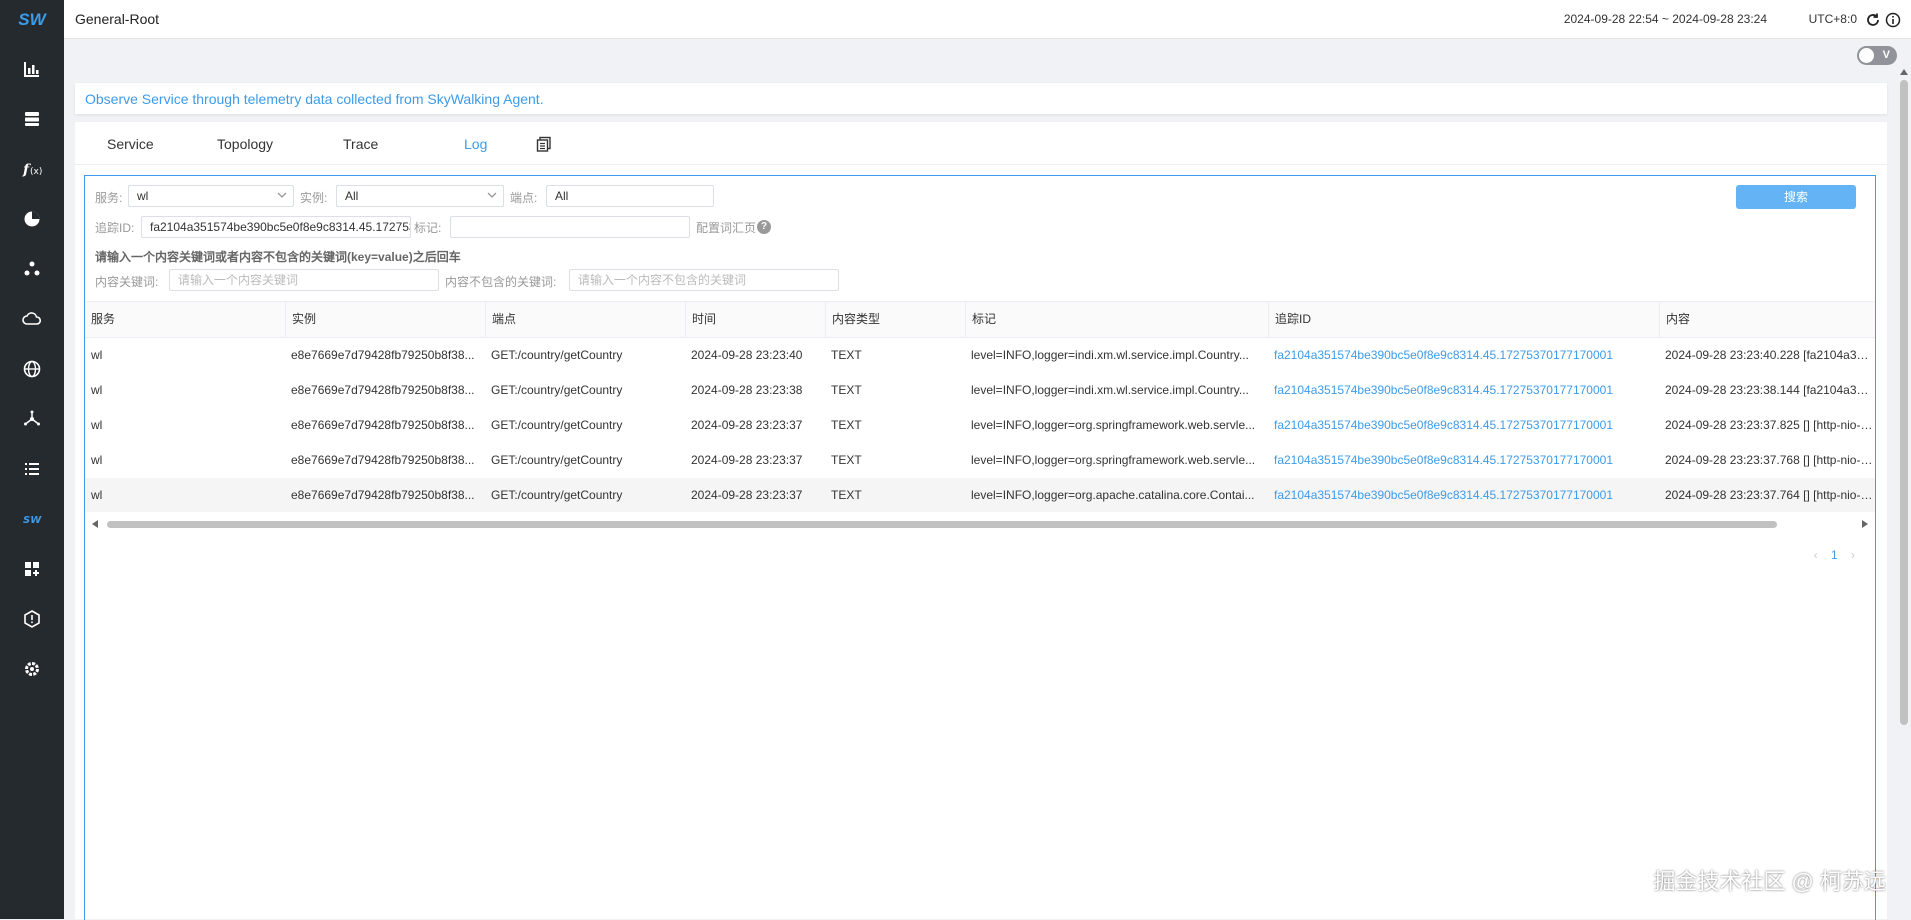 The width and height of the screenshot is (1911, 920). What do you see at coordinates (278, 257) in the screenshot?
I see `keyword-hint: 请输入一个内容关键词或者内容不包含的关键词(key=value)之后回车` at bounding box center [278, 257].